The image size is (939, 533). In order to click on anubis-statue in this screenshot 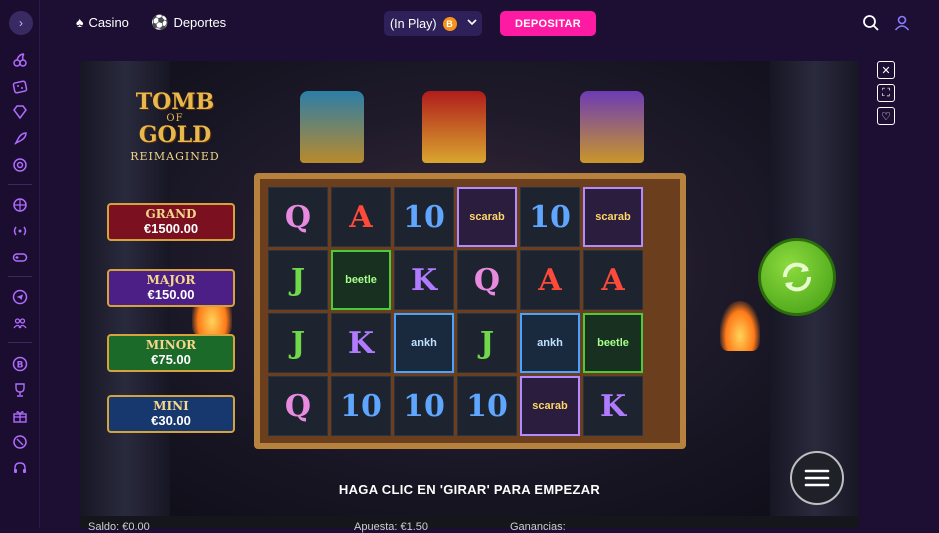, I will do `click(612, 127)`.